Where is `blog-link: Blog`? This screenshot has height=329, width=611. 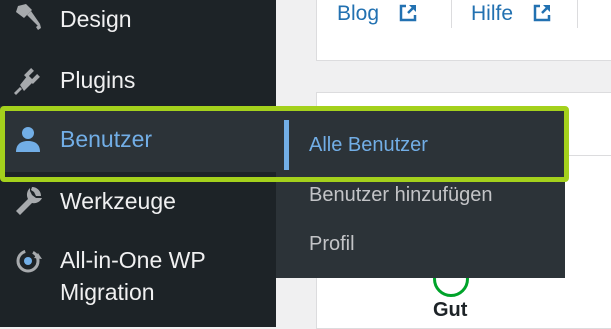 blog-link: Blog is located at coordinates (377, 15).